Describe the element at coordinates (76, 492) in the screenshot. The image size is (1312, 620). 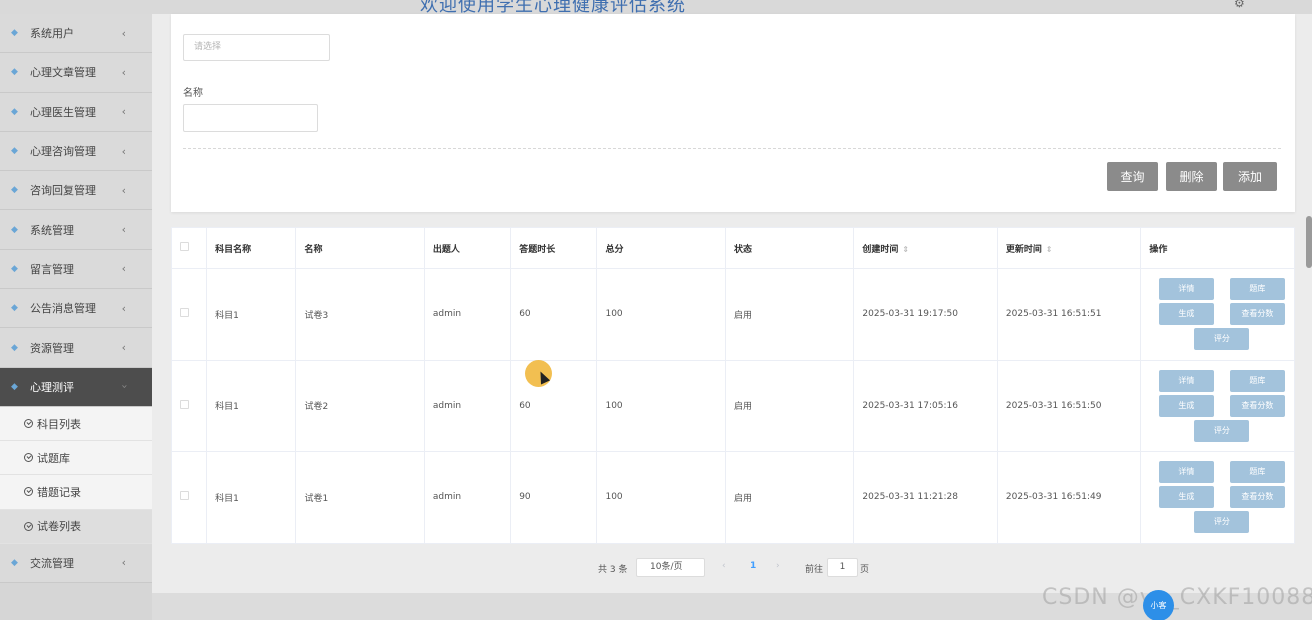
I see `sidebar-subitem-wrong-records: 错题记录` at that location.